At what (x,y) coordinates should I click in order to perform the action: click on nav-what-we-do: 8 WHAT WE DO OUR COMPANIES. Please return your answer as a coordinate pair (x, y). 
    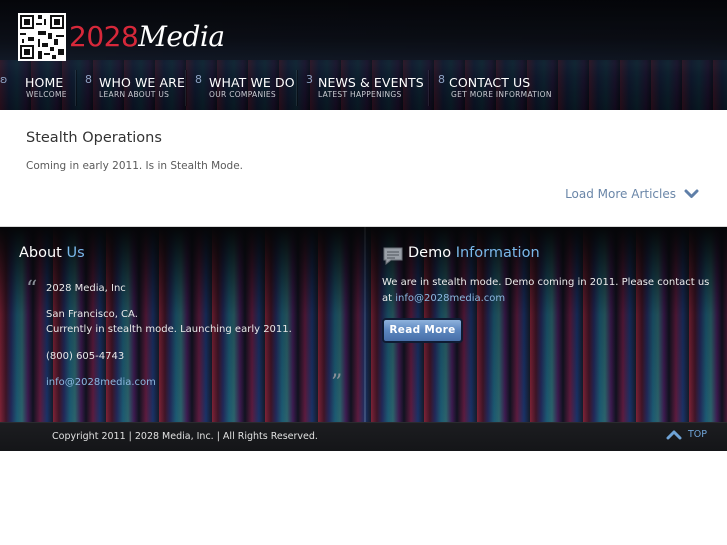
    Looking at the image, I should click on (241, 88).